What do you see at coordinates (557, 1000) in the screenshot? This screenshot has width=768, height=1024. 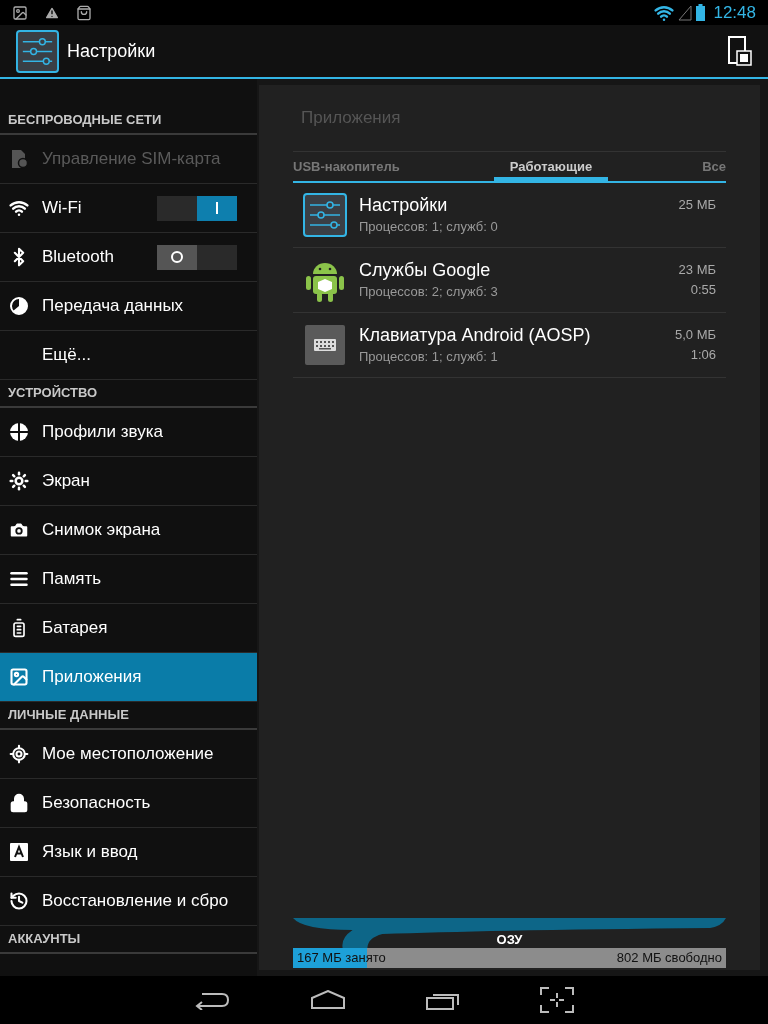 I see `screenshot-button` at bounding box center [557, 1000].